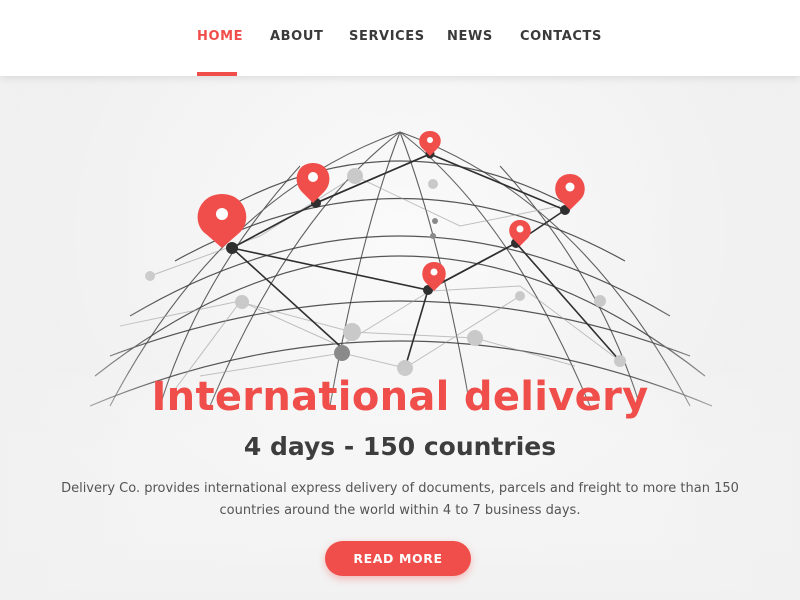  Describe the element at coordinates (387, 36) in the screenshot. I see `nav-item-services: SERVICES` at that location.